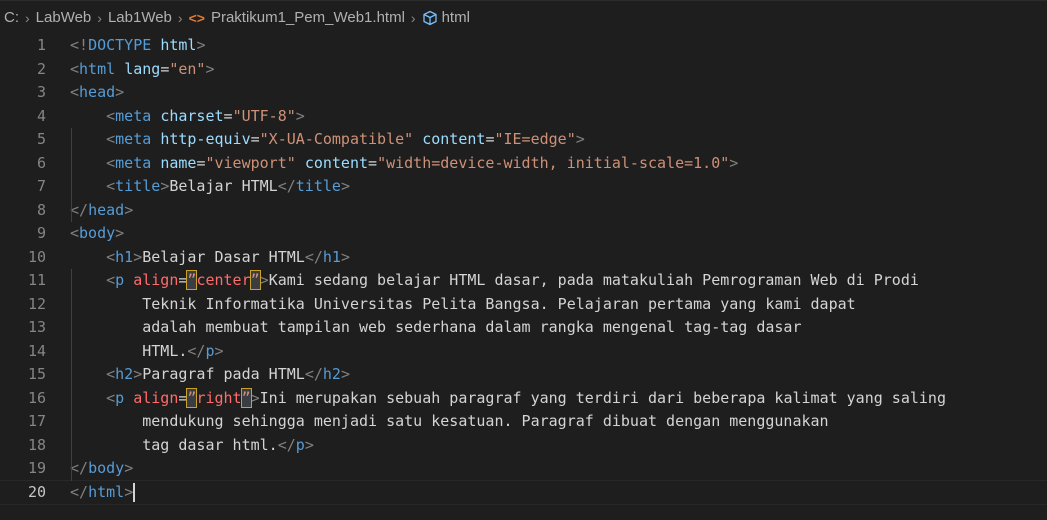  Describe the element at coordinates (523, 187) in the screenshot. I see `code-line: 7 <title>Belajar HTML</title>` at that location.